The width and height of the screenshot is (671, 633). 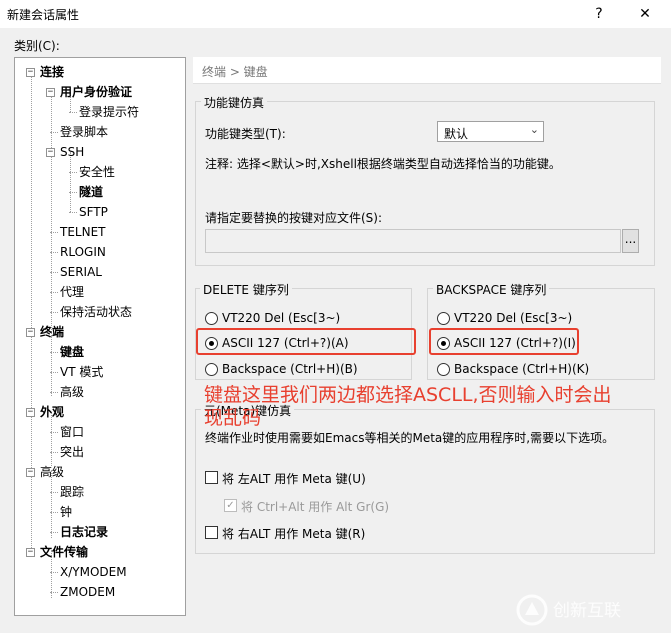 What do you see at coordinates (52, 72) in the screenshot?
I see `tree-item: 连接` at bounding box center [52, 72].